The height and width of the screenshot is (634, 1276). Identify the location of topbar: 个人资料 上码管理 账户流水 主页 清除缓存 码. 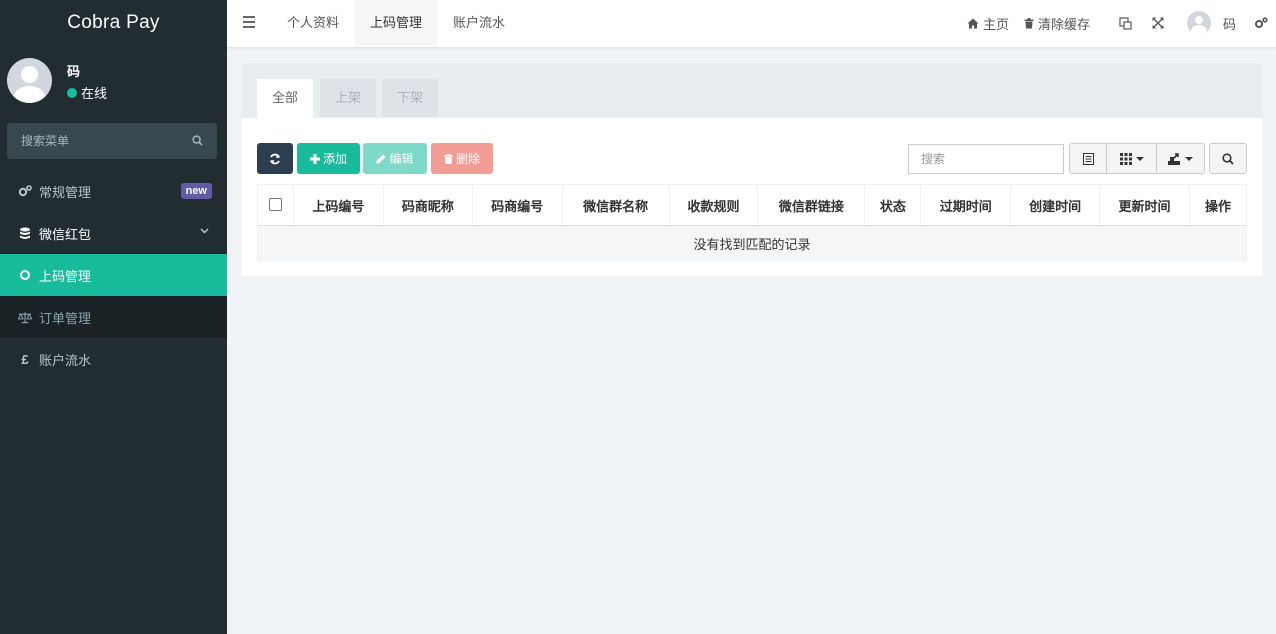
(751, 24).